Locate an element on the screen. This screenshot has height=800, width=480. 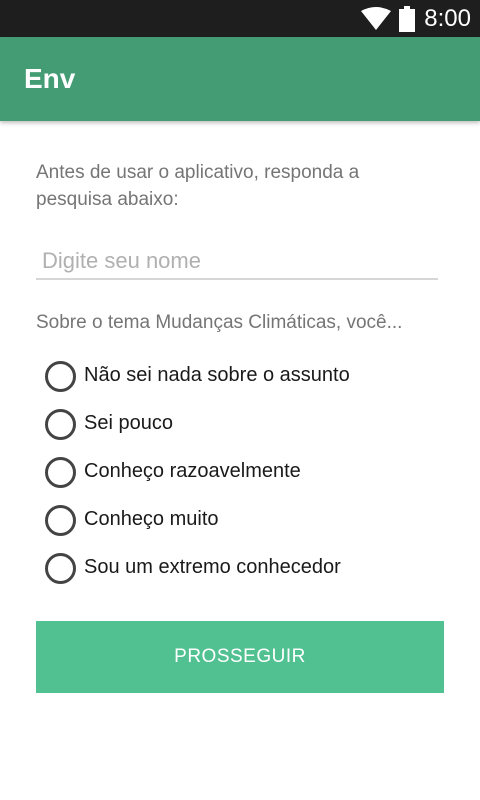
wifi-icon is located at coordinates (376, 18).